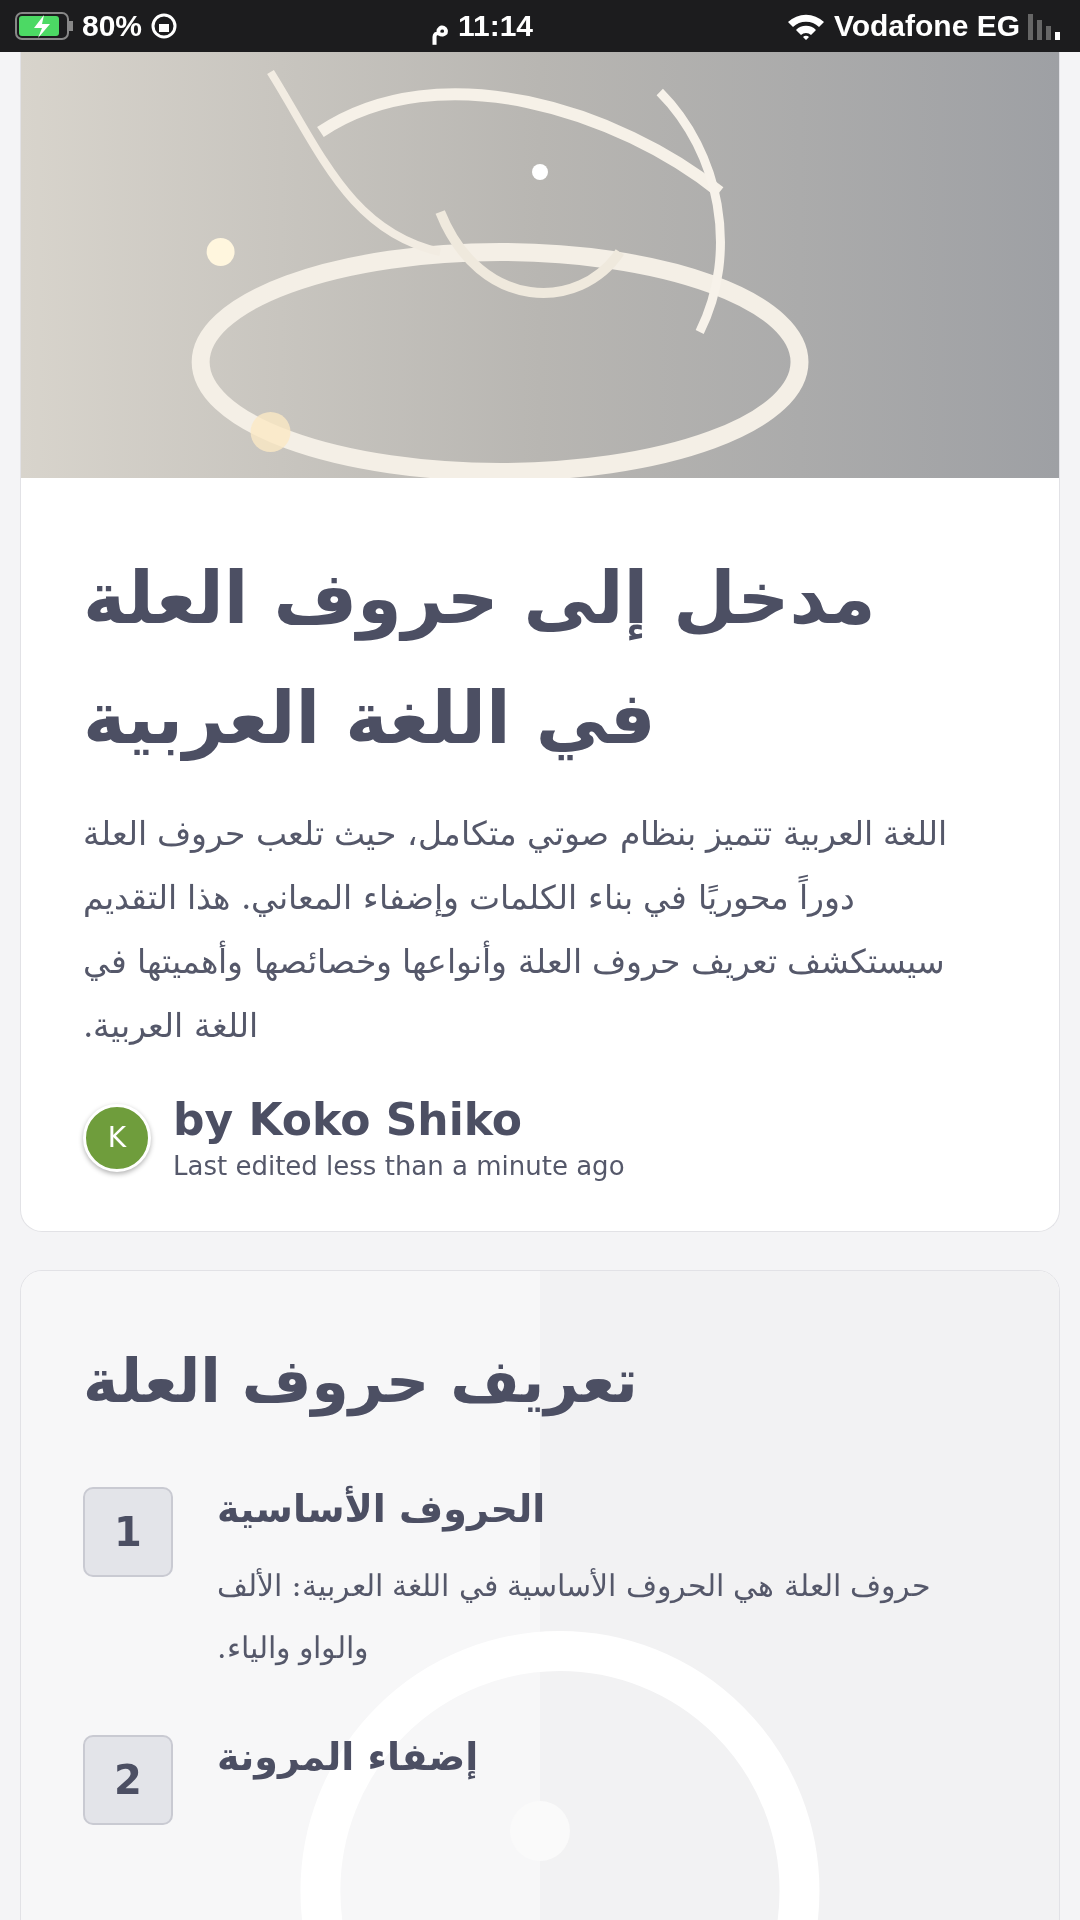  What do you see at coordinates (575, 1617) in the screenshot?
I see `step-text: حروف العلة هي الحروف الأساسية في اللغة العربية: الألف والواو والياء.` at bounding box center [575, 1617].